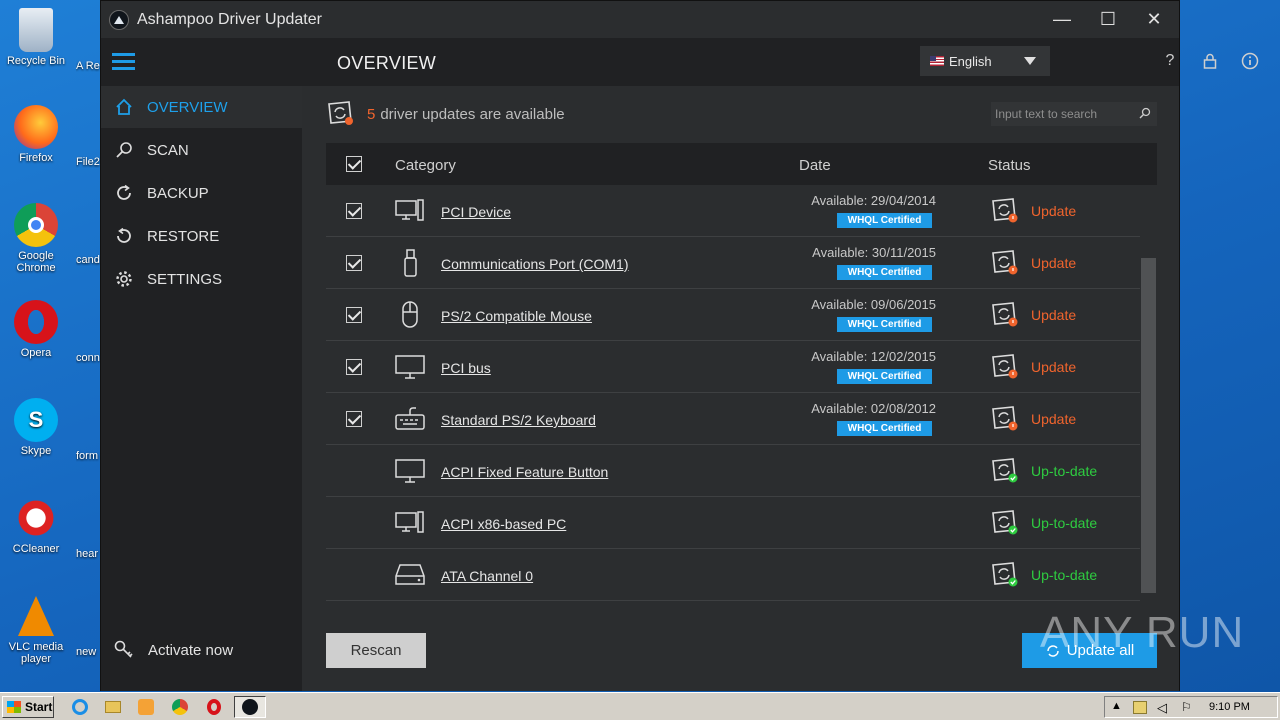 This screenshot has width=1280, height=720. What do you see at coordinates (214, 707) in the screenshot?
I see `opera-taskbar-icon` at bounding box center [214, 707].